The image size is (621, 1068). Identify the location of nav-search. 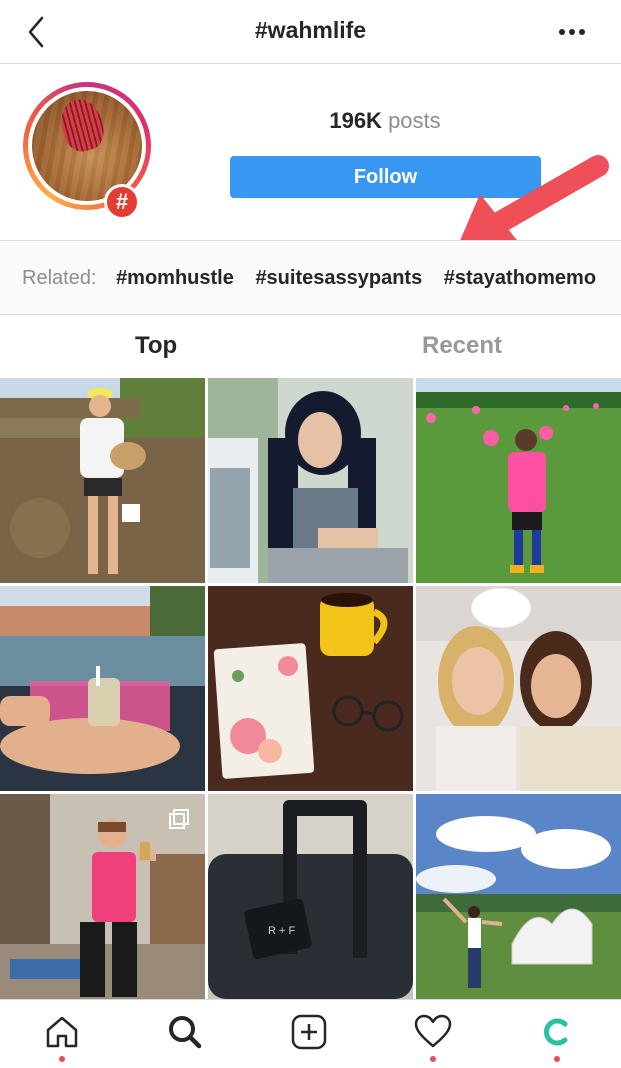
(185, 1036).